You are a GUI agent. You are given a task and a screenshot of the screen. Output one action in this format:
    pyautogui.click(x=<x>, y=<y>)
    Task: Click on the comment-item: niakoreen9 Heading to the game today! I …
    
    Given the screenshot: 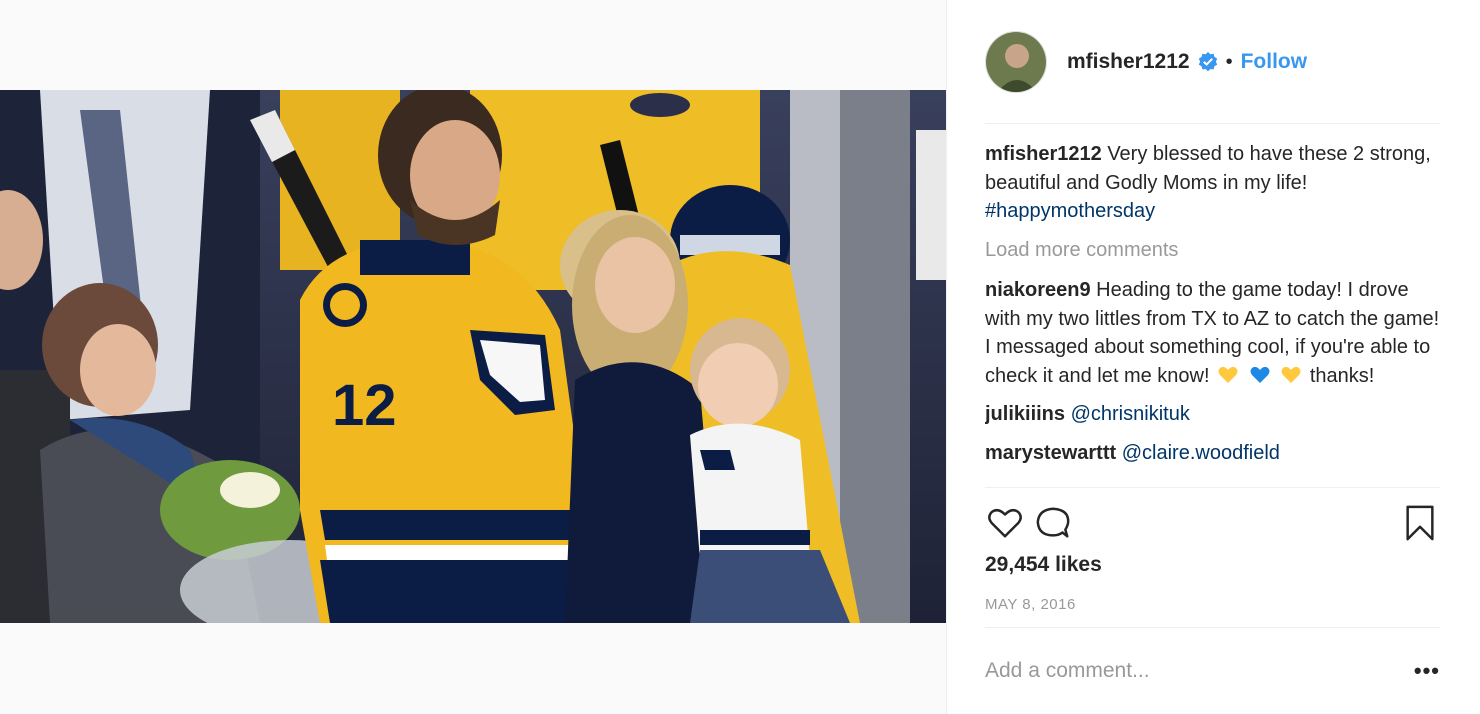 What is the action you would take?
    pyautogui.click(x=1212, y=333)
    